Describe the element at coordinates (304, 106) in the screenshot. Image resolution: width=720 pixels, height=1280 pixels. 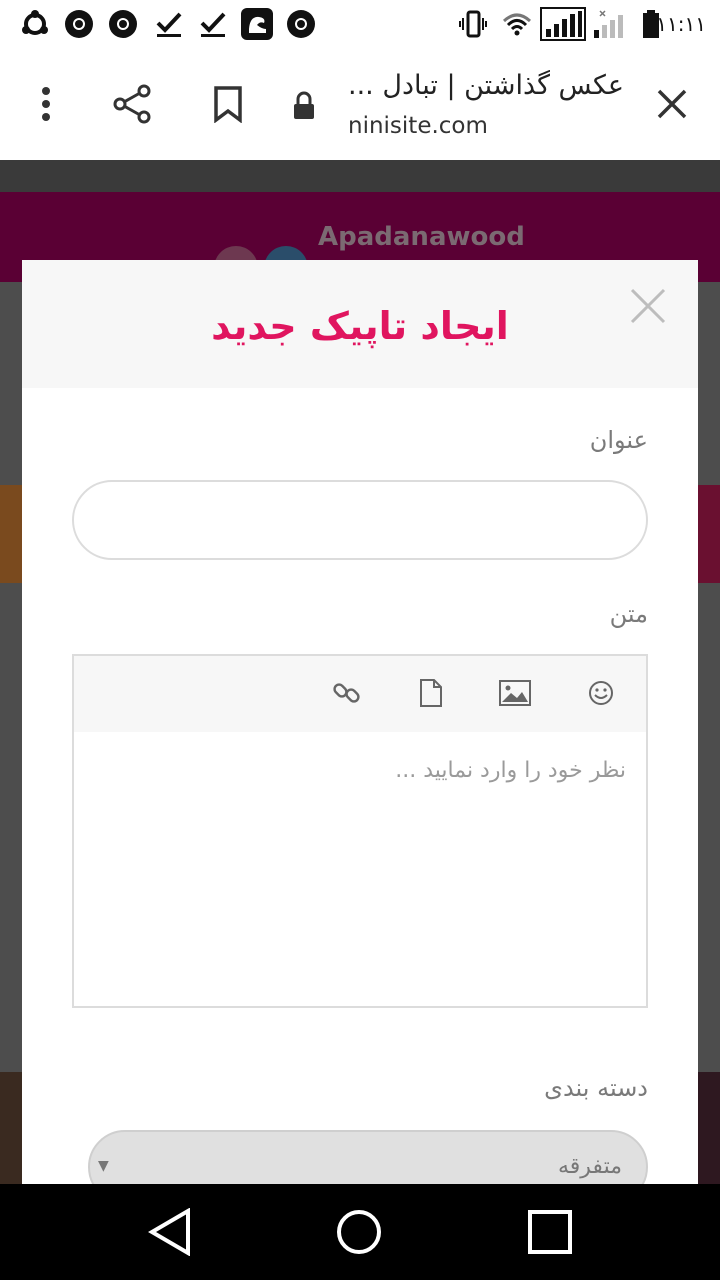
I see `lock-icon` at that location.